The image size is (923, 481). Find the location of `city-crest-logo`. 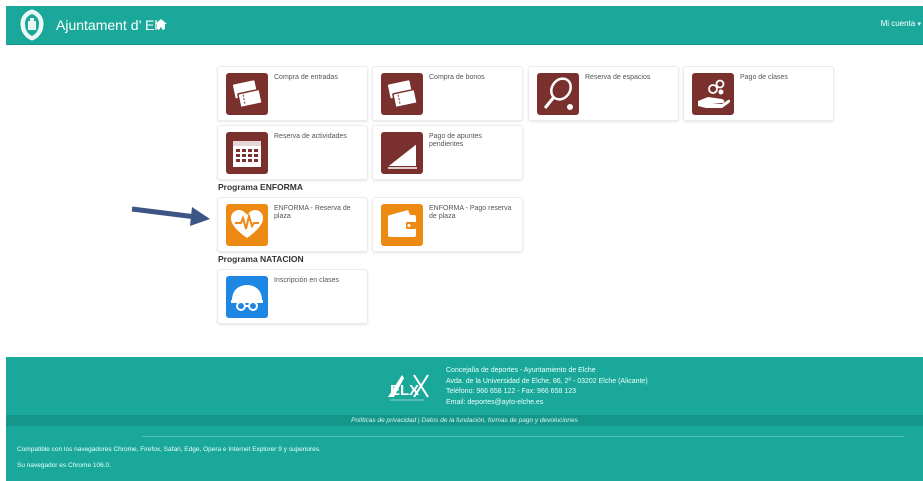

city-crest-logo is located at coordinates (32, 25).